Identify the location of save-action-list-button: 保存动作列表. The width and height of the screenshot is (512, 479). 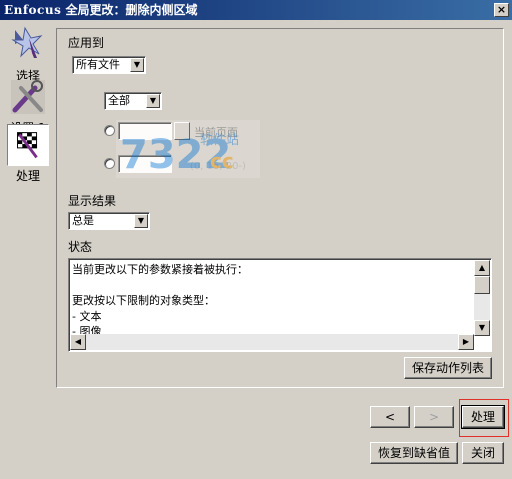
(448, 368).